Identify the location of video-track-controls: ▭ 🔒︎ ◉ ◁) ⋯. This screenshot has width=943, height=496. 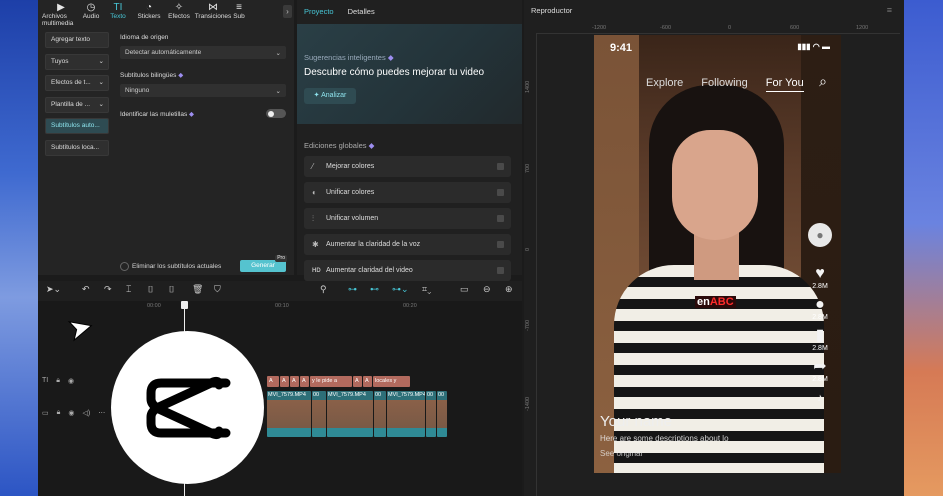
(73, 413).